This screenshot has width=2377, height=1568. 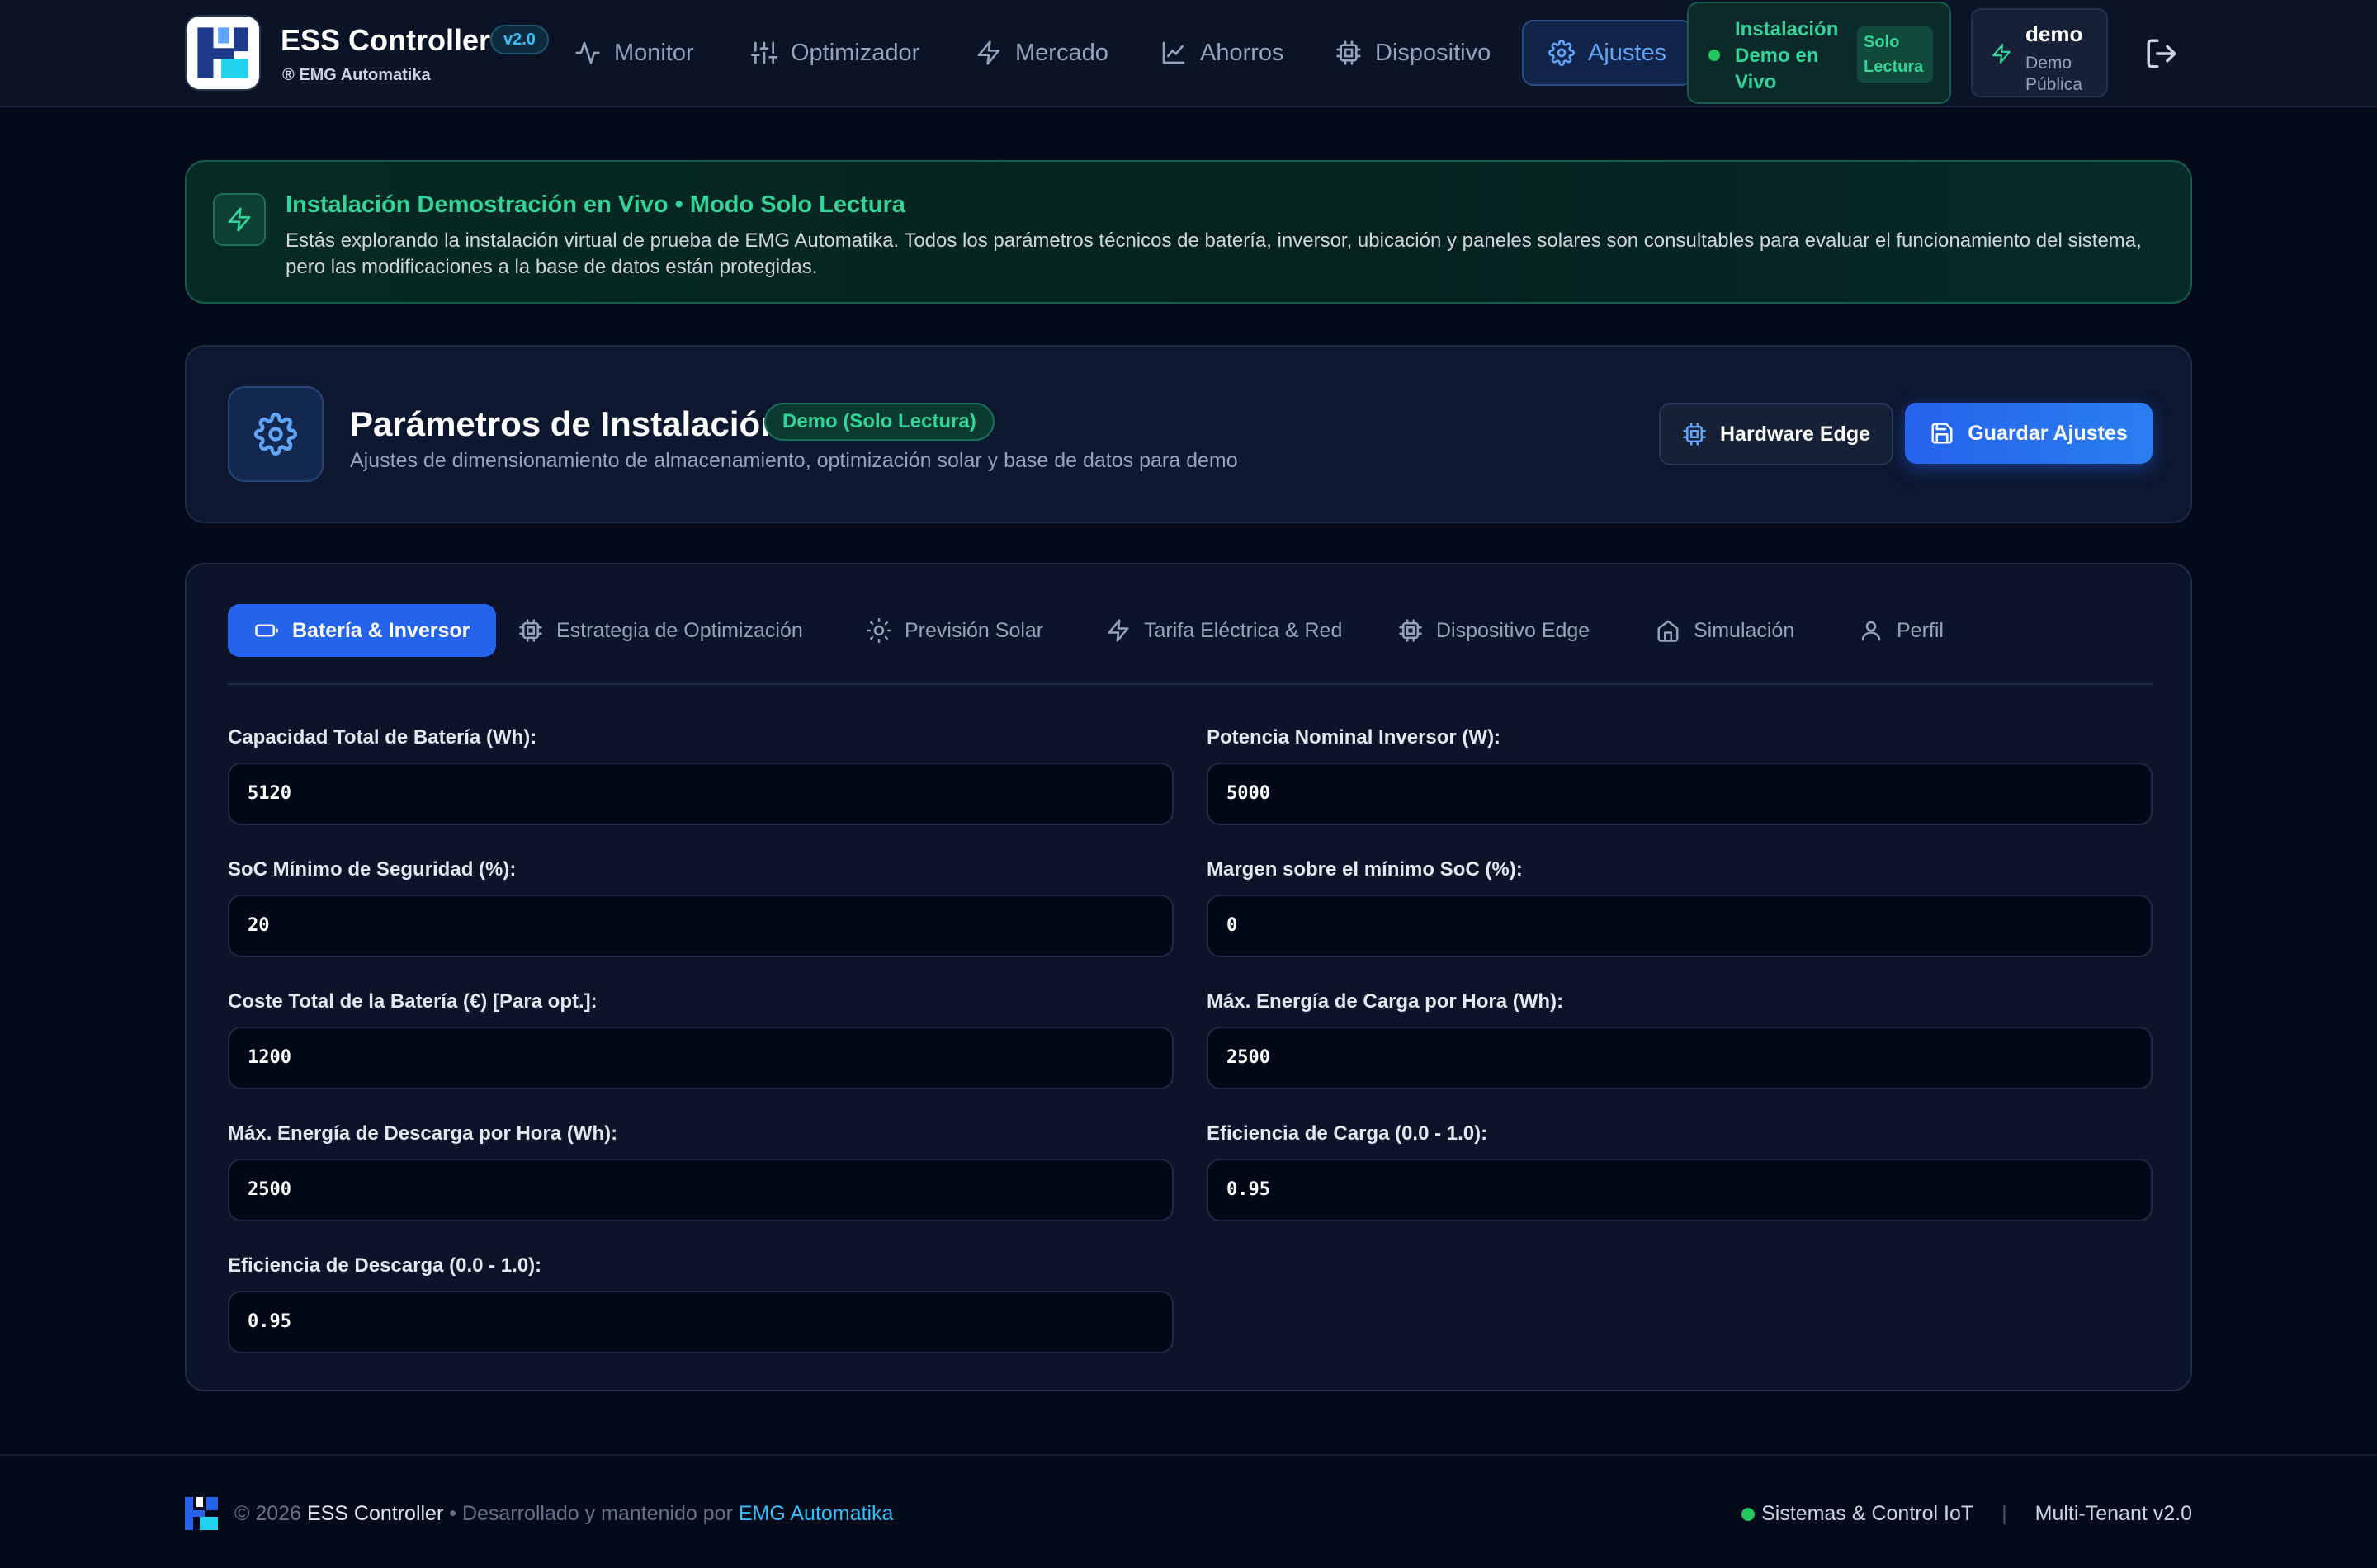 I want to click on charge-efficiency-label: Eficiencia de Carga (0.0 - 1.0):, so click(x=1347, y=1133).